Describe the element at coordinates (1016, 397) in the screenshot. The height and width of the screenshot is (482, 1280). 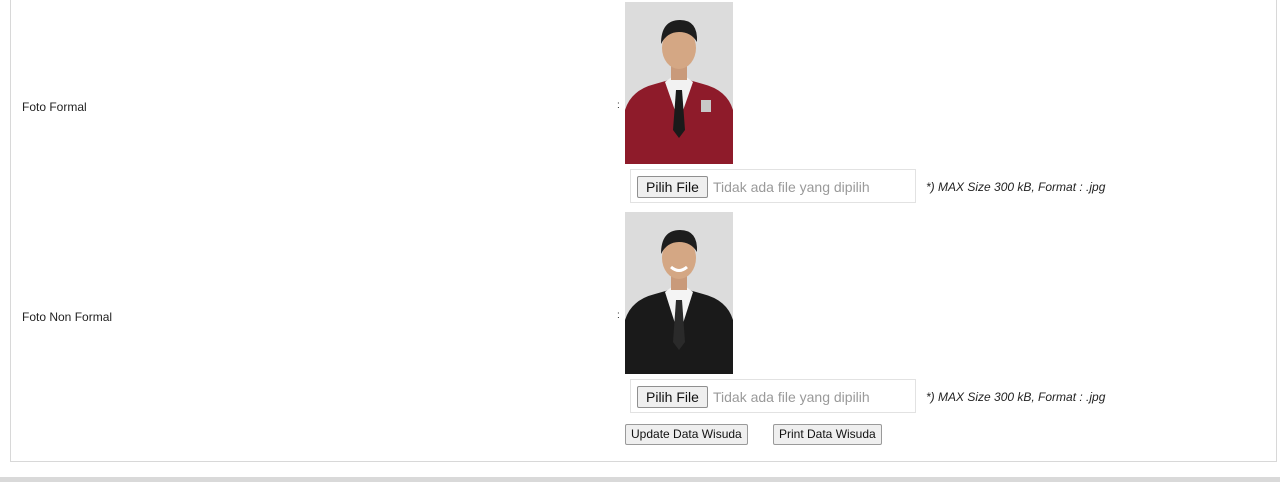
I see `foto-non-formal-size-note: *) MAX Size 300 kB, Format : .jpg` at that location.